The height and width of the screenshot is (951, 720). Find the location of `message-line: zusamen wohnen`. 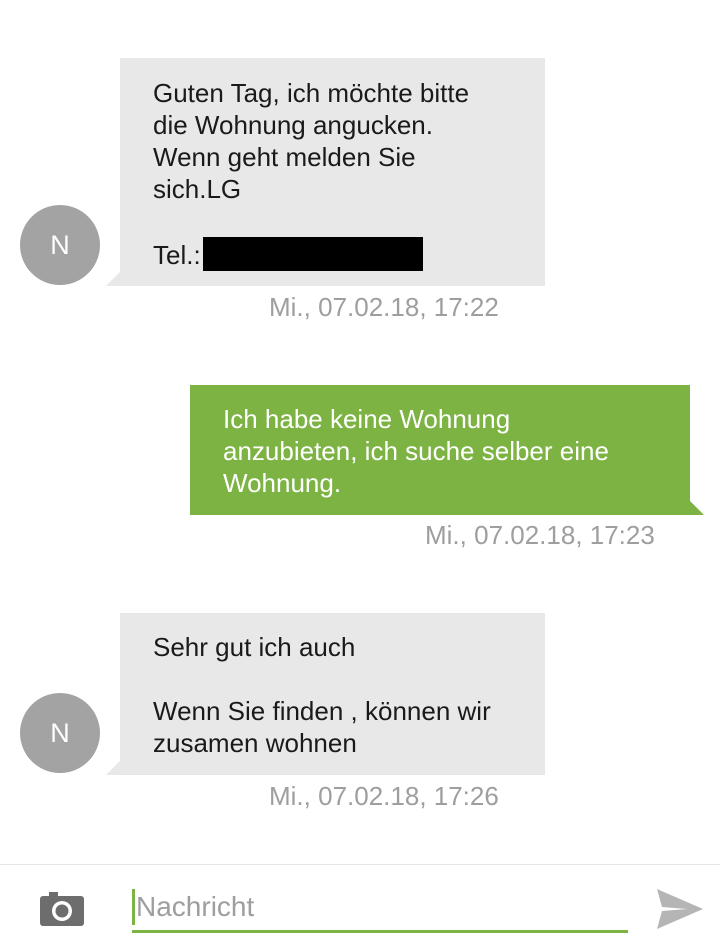

message-line: zusamen wohnen is located at coordinates (255, 743).